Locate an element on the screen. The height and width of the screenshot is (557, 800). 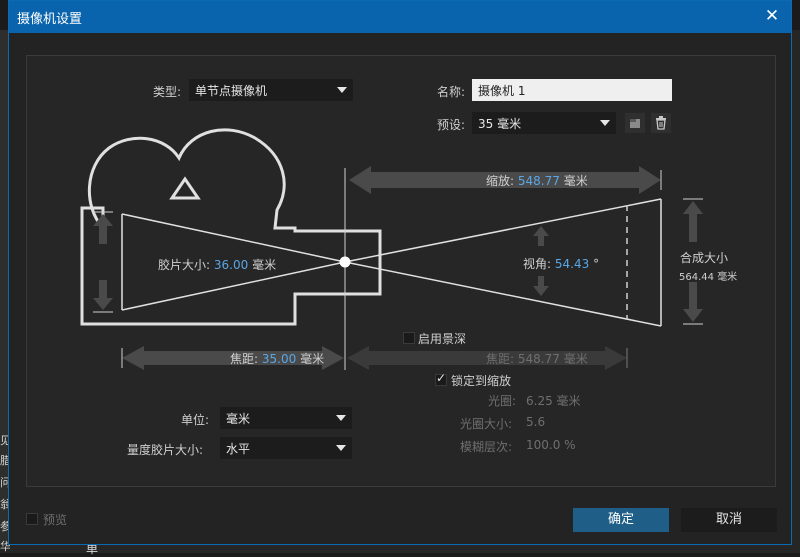
film-size-value: 36.00 is located at coordinates (231, 265).